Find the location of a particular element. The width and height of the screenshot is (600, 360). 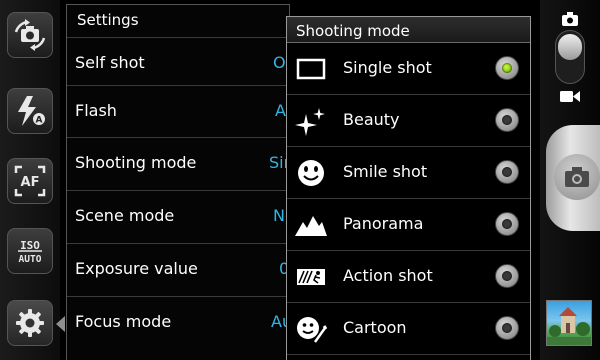

shutter-camera-icon is located at coordinates (577, 177).